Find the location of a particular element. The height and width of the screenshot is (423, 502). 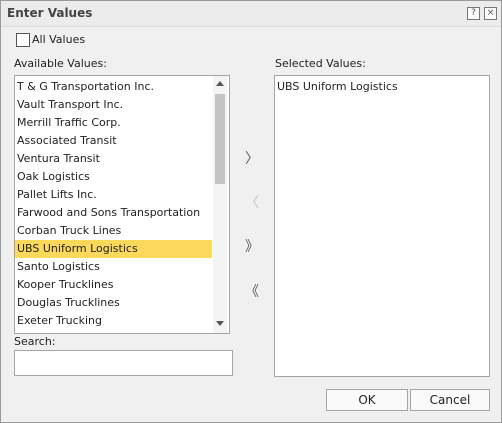

remove-all-button: 《 is located at coordinates (252, 292).